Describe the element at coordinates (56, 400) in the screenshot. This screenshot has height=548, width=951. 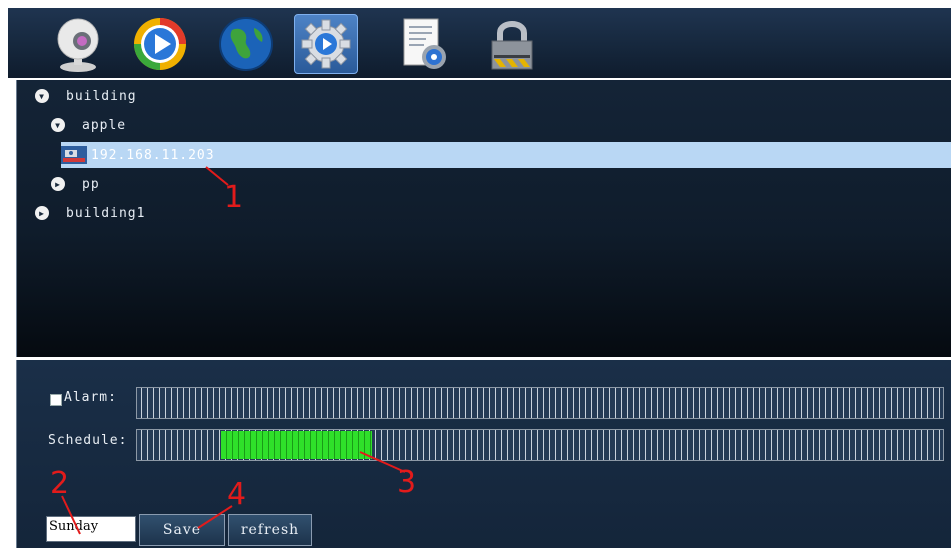
I see `alarm-checkbox` at that location.